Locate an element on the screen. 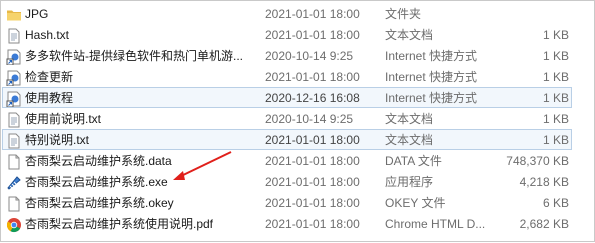  file-date: 2020-12-16 16:08 is located at coordinates (312, 98).